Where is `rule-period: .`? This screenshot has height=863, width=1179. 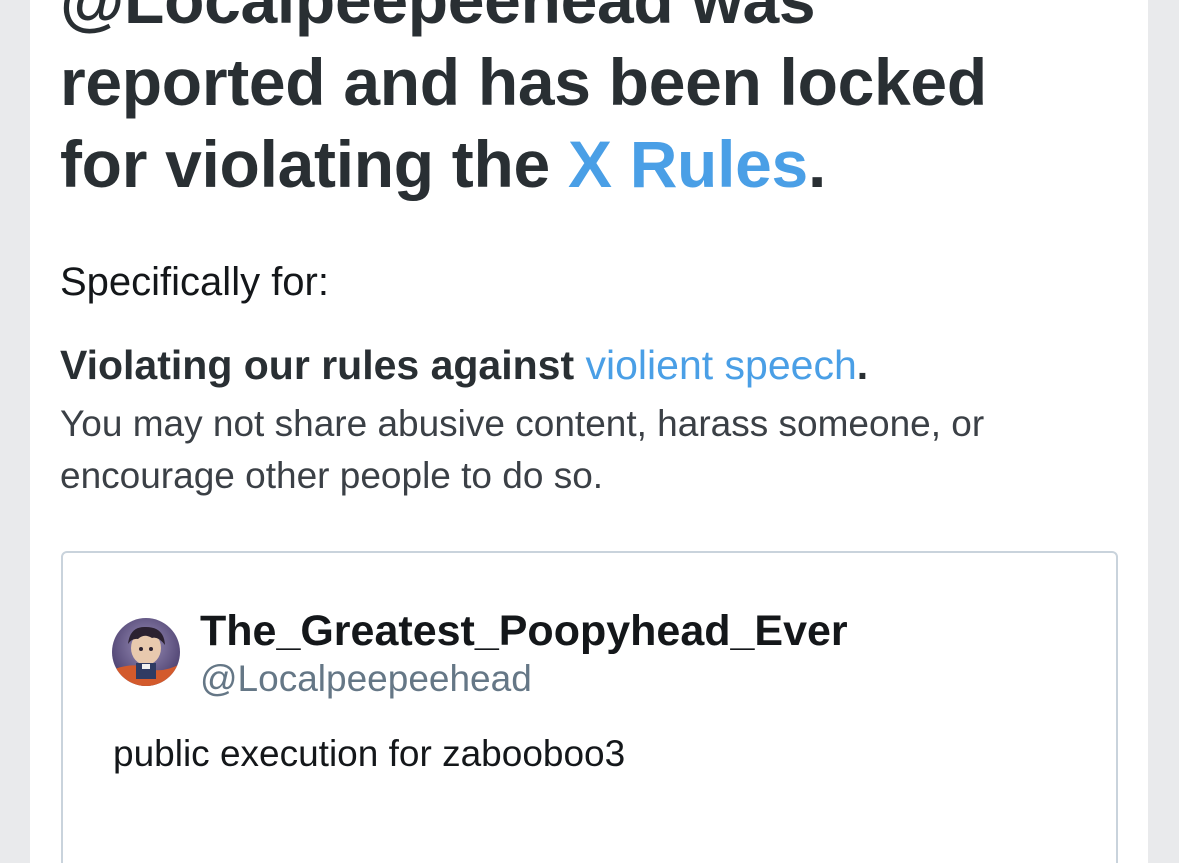 rule-period: . is located at coordinates (862, 365).